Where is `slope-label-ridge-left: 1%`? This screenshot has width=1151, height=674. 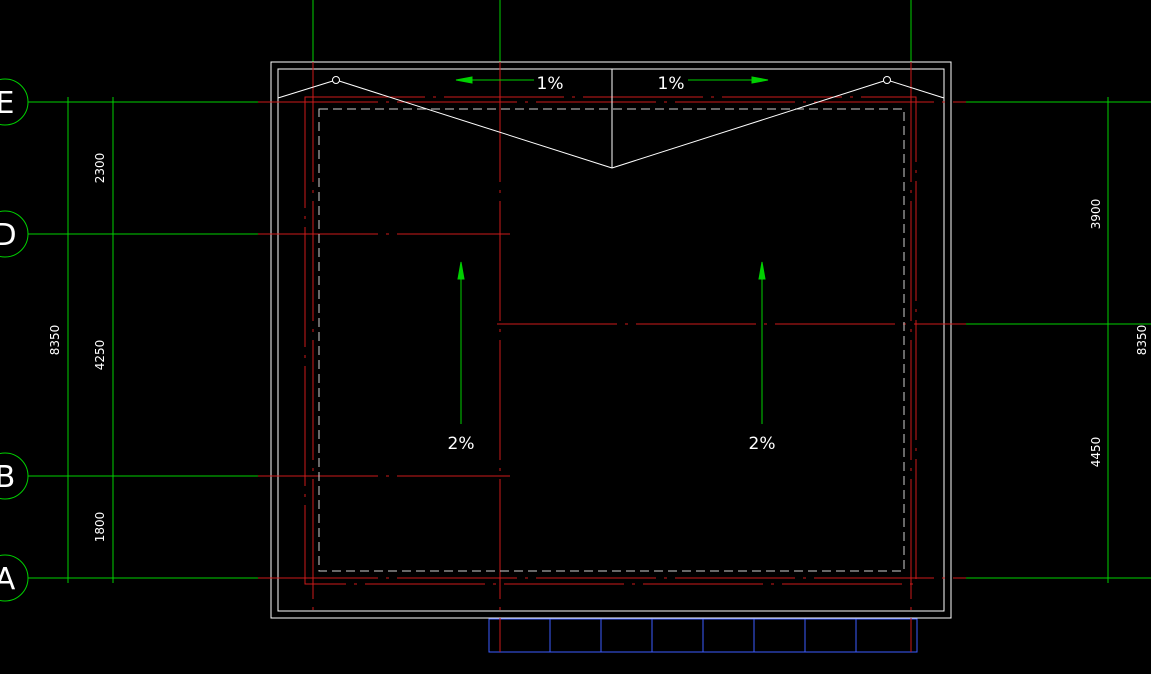
slope-label-ridge-left: 1% is located at coordinates (550, 84).